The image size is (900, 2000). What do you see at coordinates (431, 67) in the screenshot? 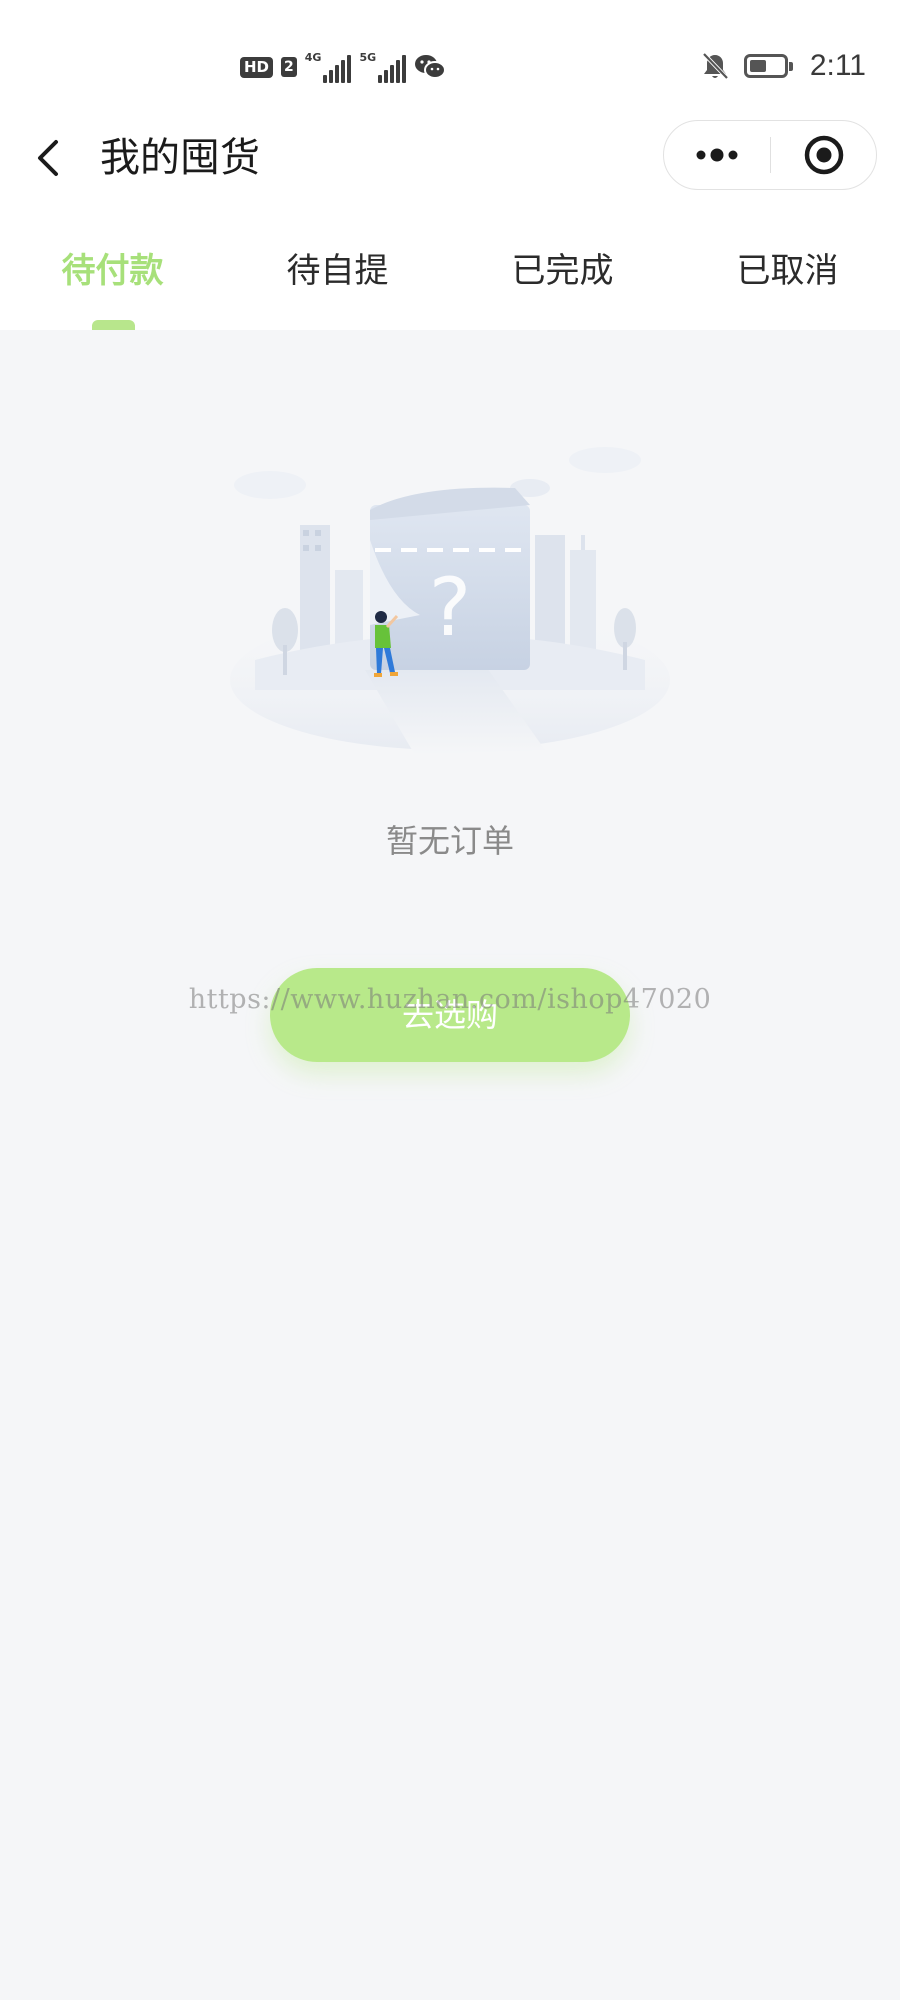
I see `wechat-icon` at bounding box center [431, 67].